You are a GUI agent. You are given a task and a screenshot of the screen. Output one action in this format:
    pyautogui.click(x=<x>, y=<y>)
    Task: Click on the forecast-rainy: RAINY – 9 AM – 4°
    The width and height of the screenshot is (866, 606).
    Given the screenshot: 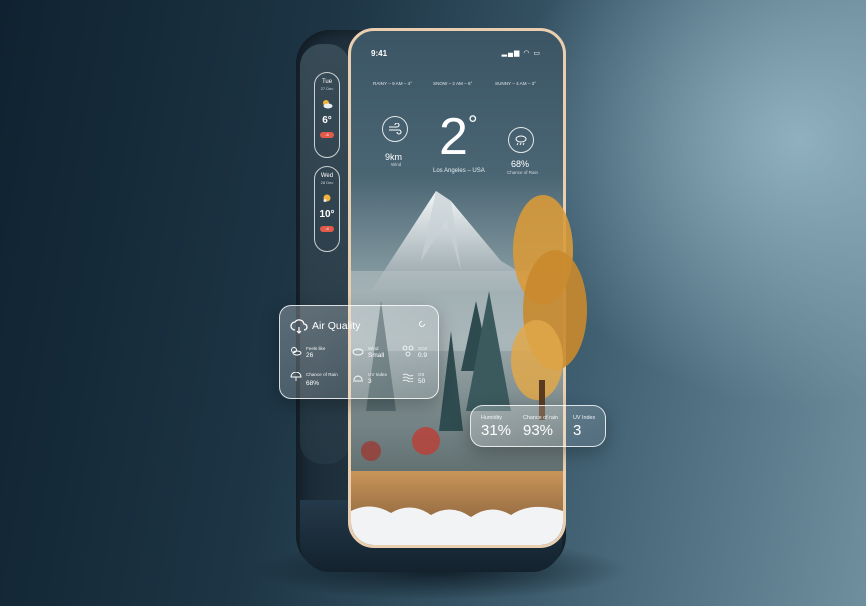 What is the action you would take?
    pyautogui.click(x=392, y=83)
    